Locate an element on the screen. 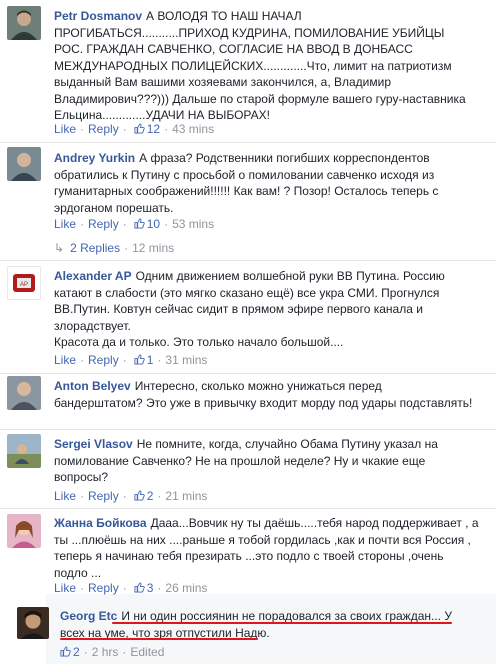 The image size is (496, 664). comment-time: 53 mins is located at coordinates (193, 224).